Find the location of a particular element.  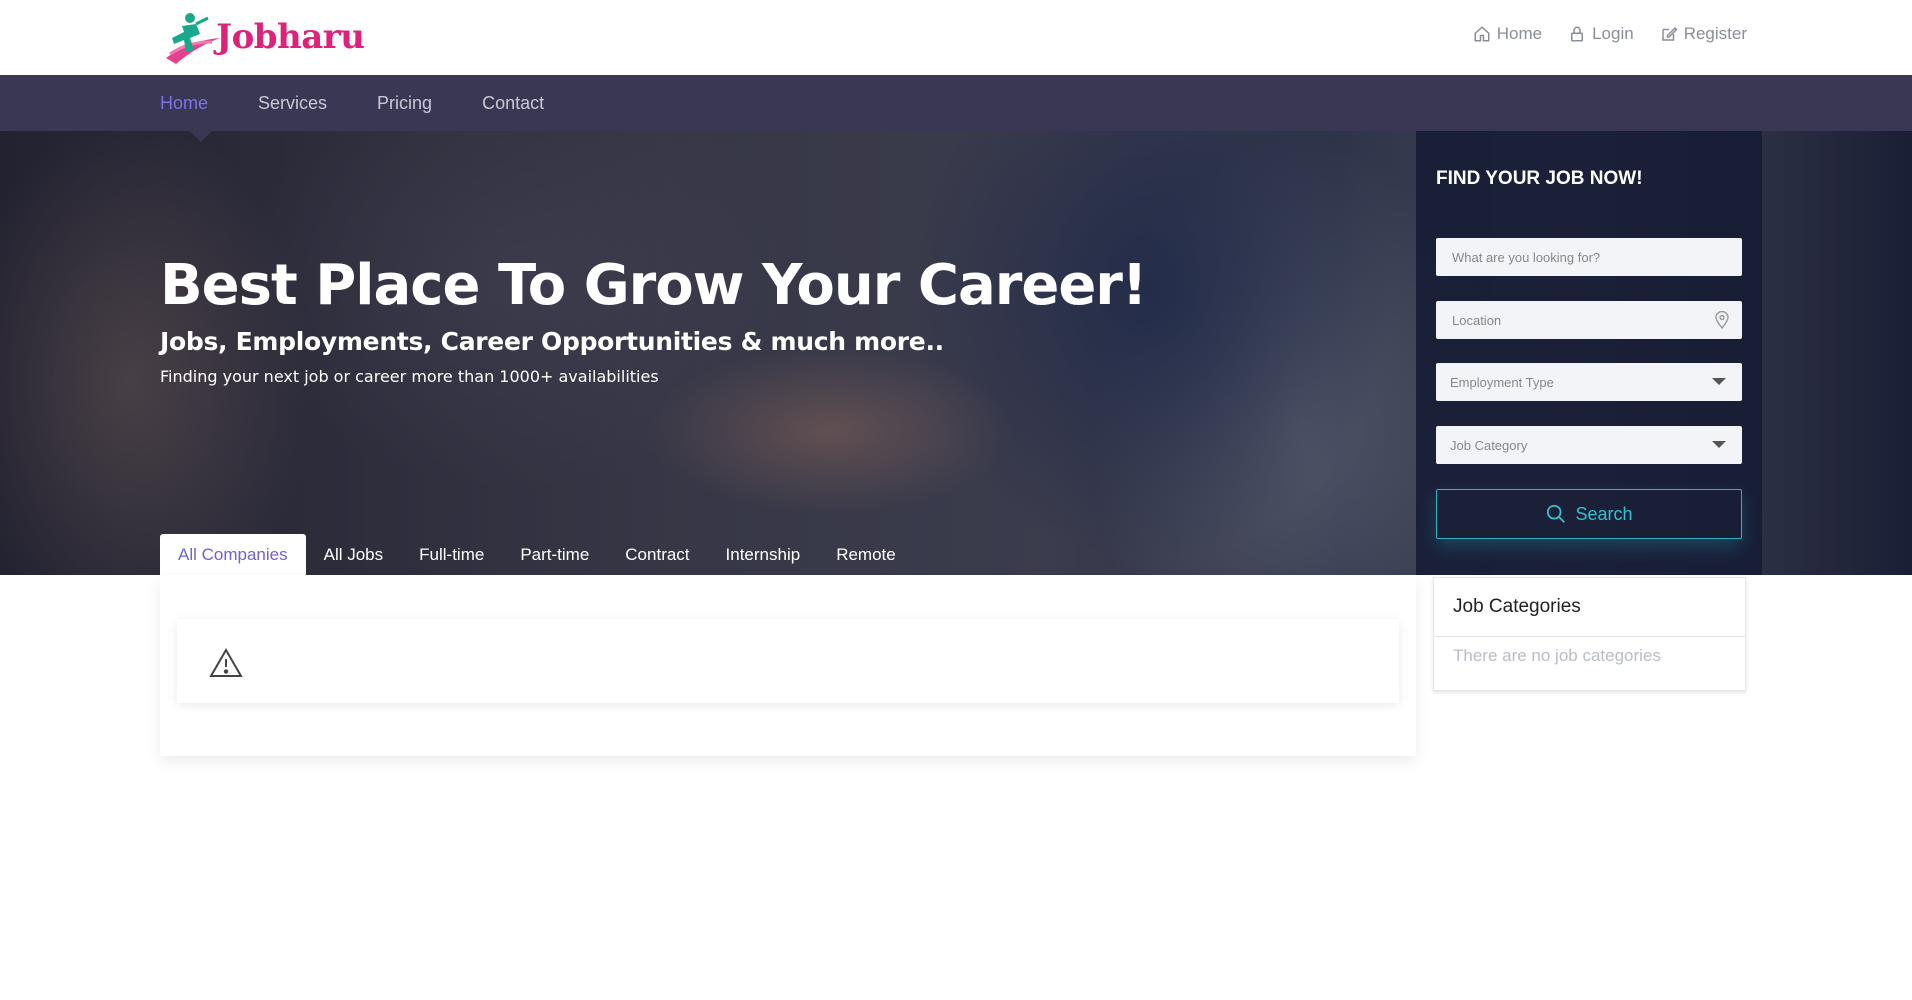

location-input is located at coordinates (1589, 320).